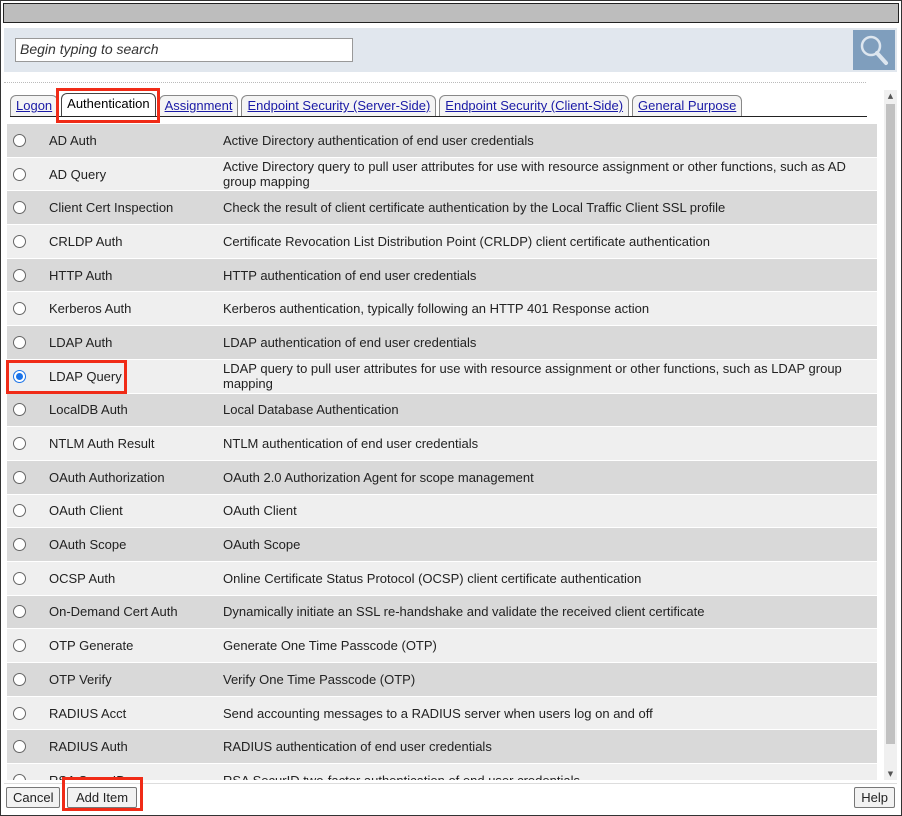 This screenshot has width=902, height=816. I want to click on item-name: OAuth Authorization, so click(107, 477).